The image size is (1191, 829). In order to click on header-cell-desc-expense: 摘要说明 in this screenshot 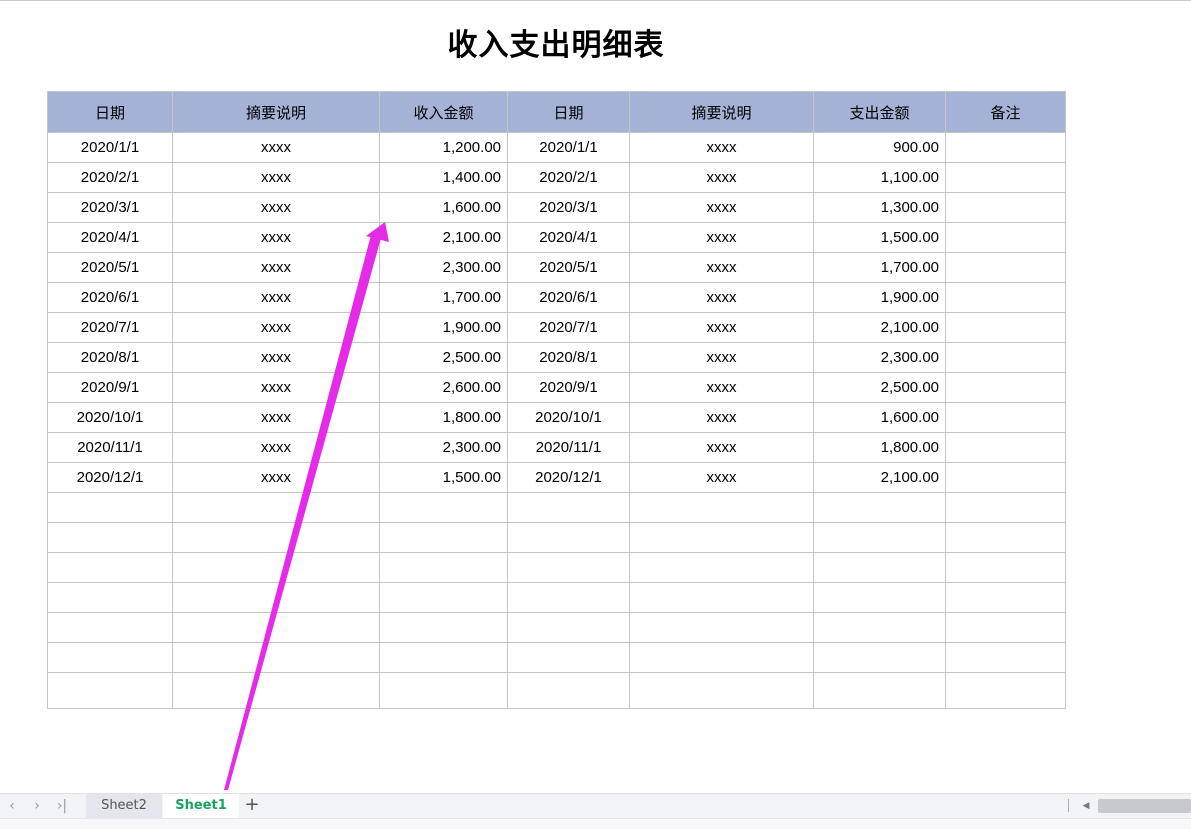, I will do `click(721, 112)`.